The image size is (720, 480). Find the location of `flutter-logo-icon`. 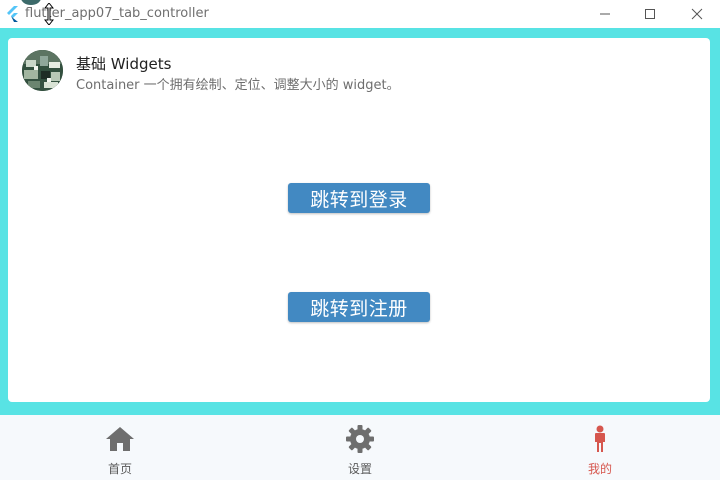

flutter-logo-icon is located at coordinates (12, 14).